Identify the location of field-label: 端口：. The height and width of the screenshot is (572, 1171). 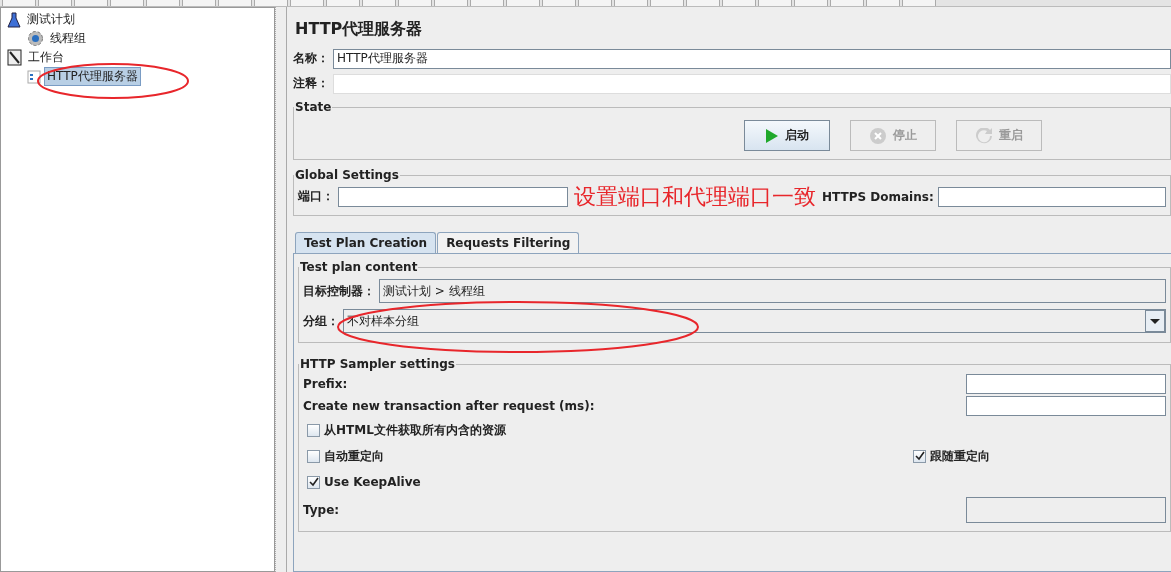
(316, 196).